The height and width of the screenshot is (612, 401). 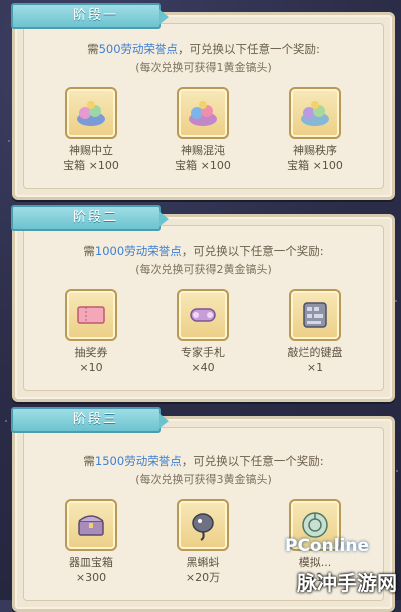 I want to click on reward-label: 专家手札 ×40, so click(x=203, y=360).